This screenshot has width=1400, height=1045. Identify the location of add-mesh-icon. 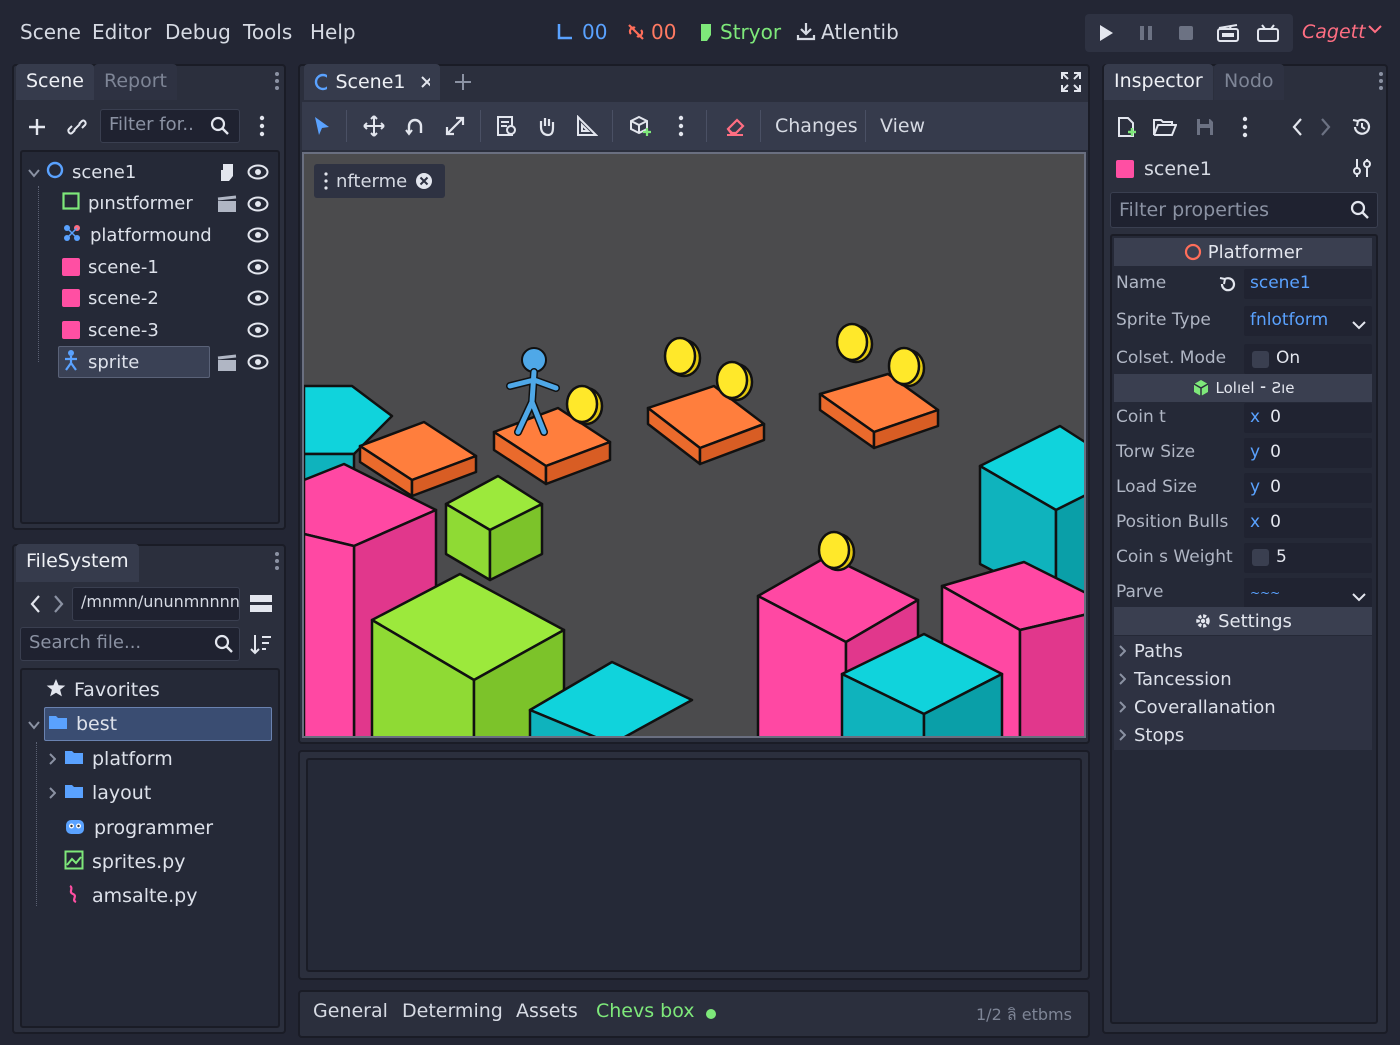
(641, 126).